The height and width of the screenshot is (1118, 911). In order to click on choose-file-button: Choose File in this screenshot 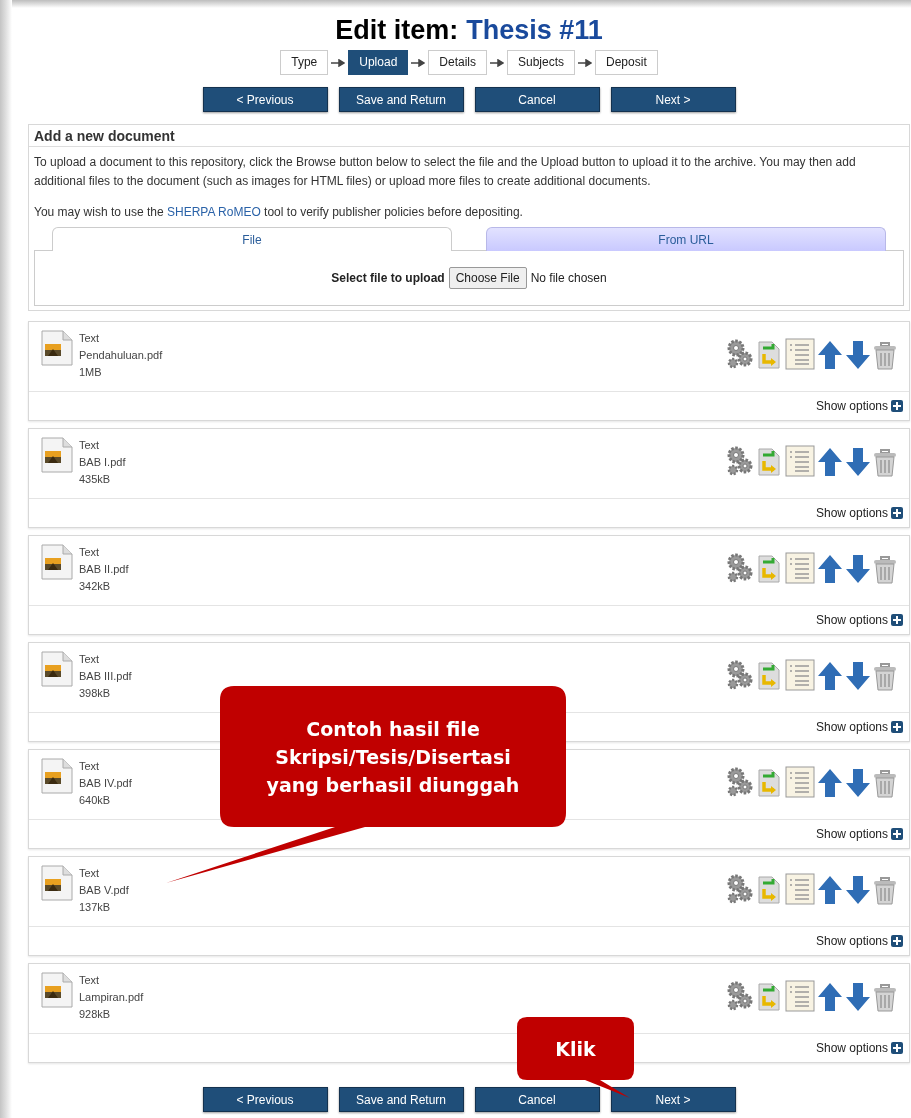, I will do `click(487, 278)`.